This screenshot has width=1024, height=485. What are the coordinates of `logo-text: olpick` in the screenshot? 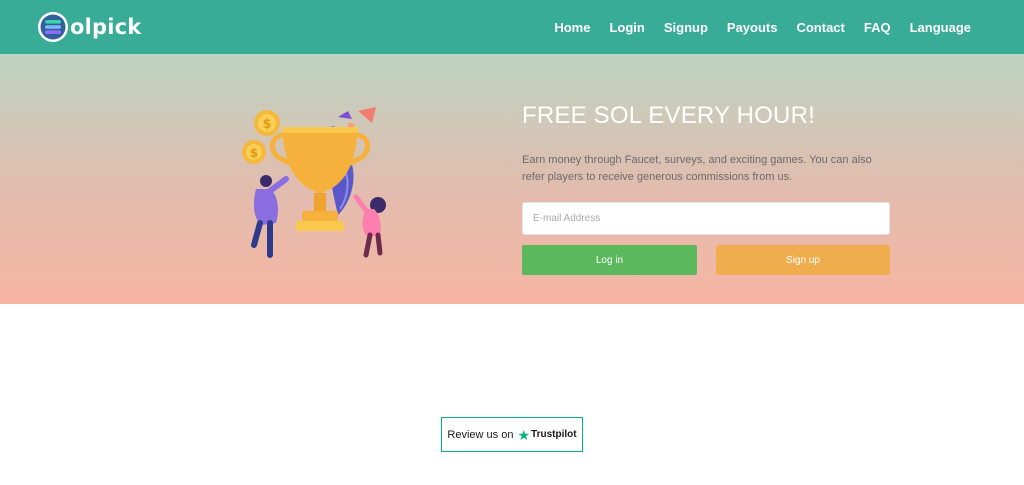 It's located at (106, 27).